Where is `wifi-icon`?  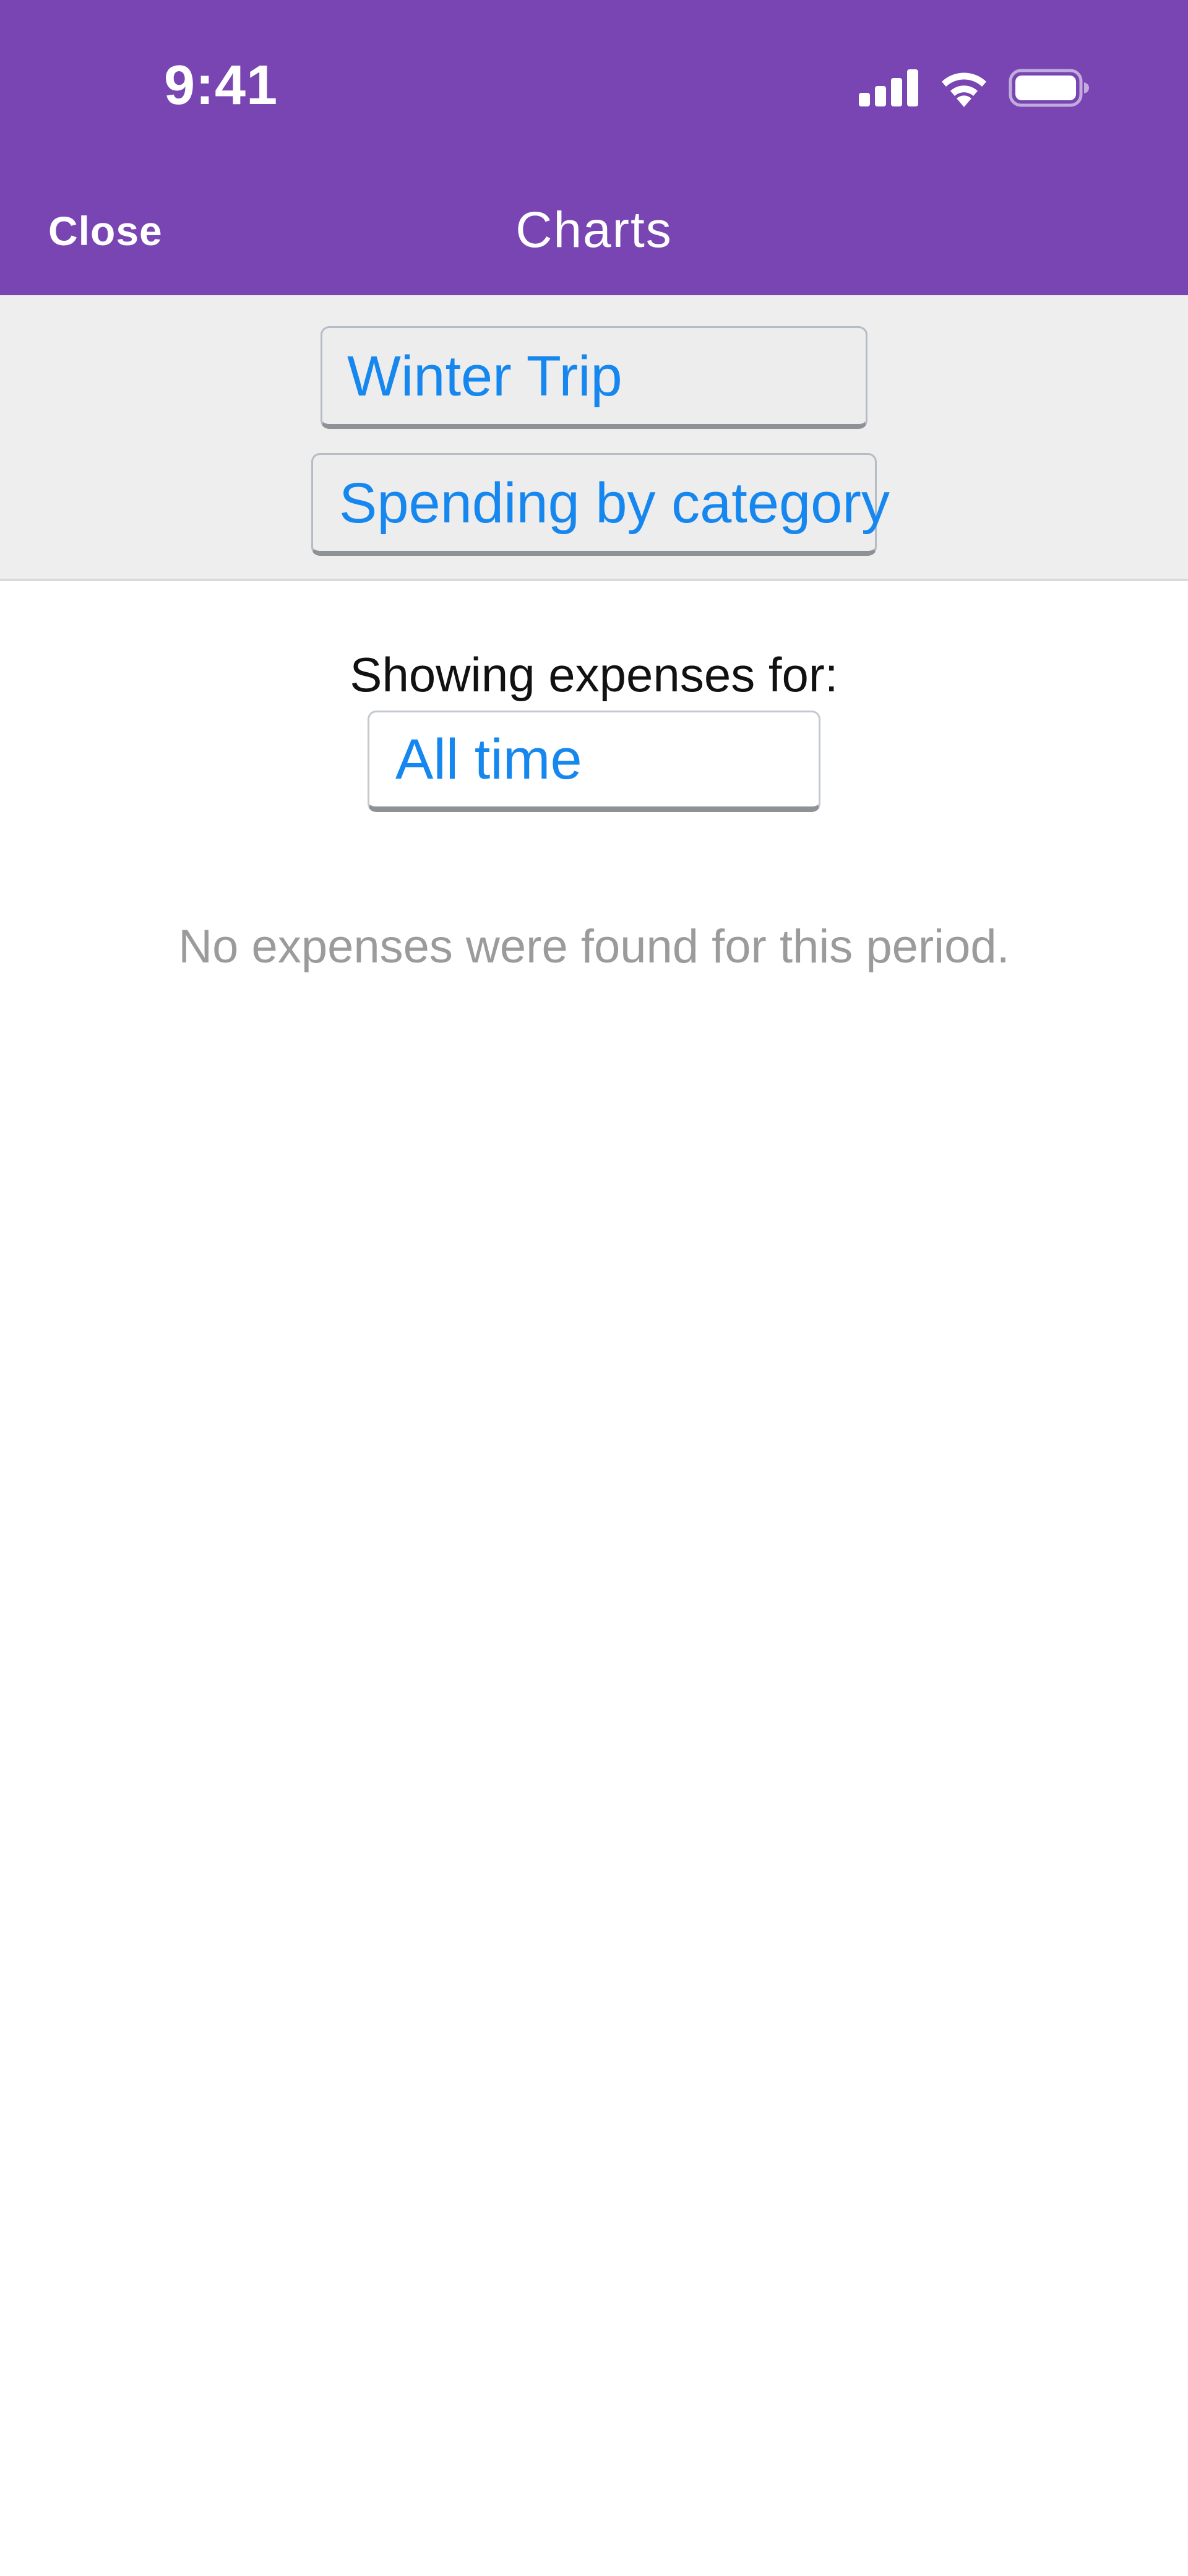 wifi-icon is located at coordinates (964, 88).